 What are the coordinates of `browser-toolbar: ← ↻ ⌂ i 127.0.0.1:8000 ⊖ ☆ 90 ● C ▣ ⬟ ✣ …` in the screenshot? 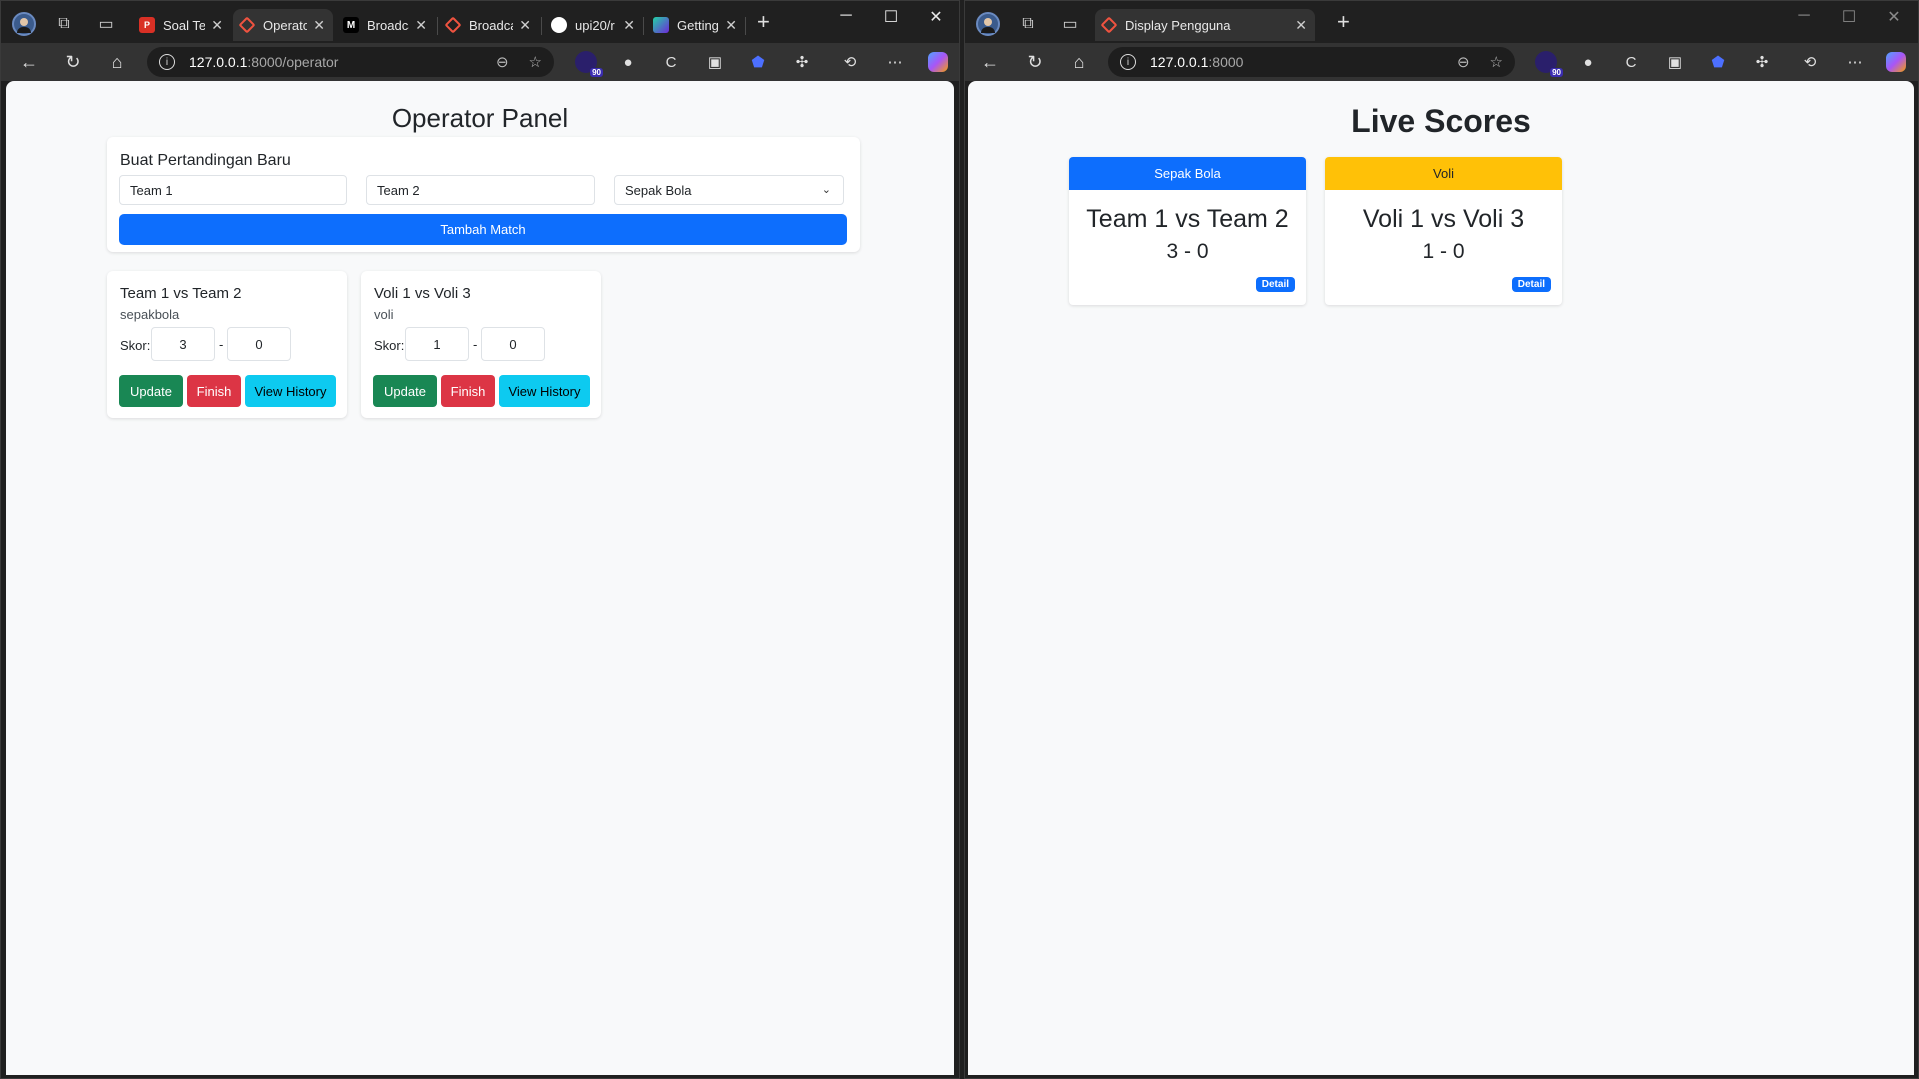 It's located at (1441, 62).